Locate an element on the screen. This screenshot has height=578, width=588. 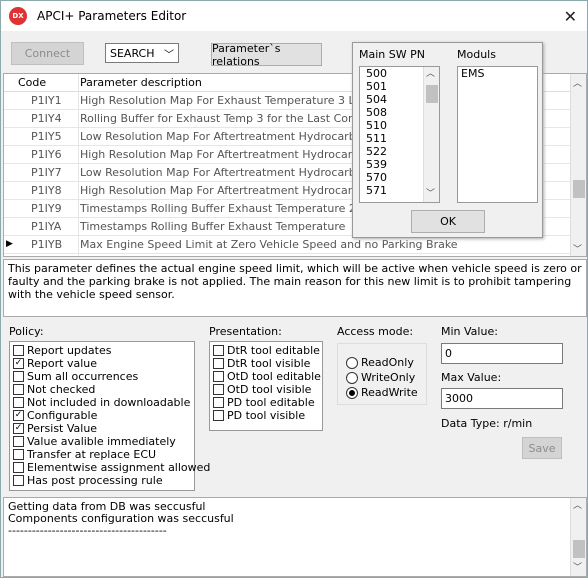
policy-checkbox: Not included in downloadable is located at coordinates (101, 402).